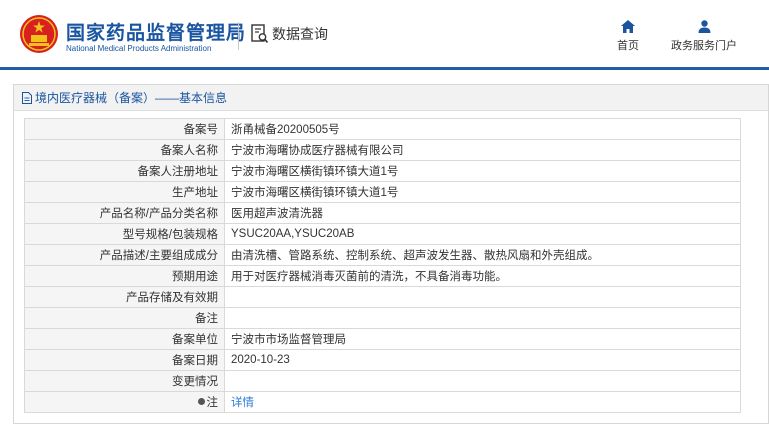 This screenshot has width=769, height=432. Describe the element at coordinates (482, 276) in the screenshot. I see `row-value: 用于对医疗器械消毒灭菌前的清洗，不具备消毒功能。` at that location.